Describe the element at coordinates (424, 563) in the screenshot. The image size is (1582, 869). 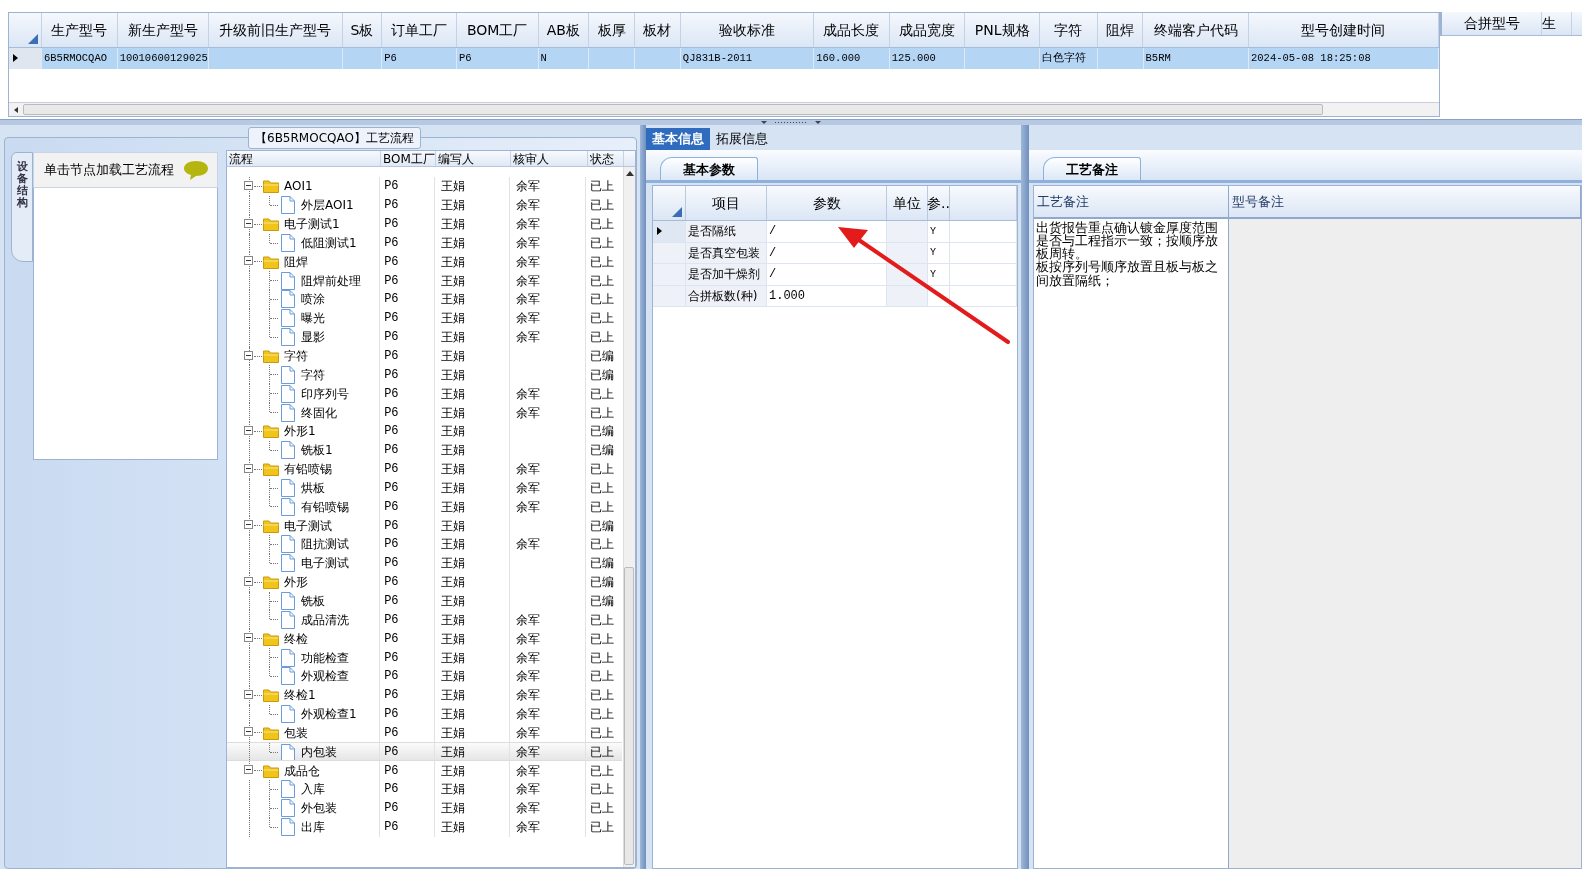
I see `tree-row: 电子测试 P6 王娟 已编` at that location.